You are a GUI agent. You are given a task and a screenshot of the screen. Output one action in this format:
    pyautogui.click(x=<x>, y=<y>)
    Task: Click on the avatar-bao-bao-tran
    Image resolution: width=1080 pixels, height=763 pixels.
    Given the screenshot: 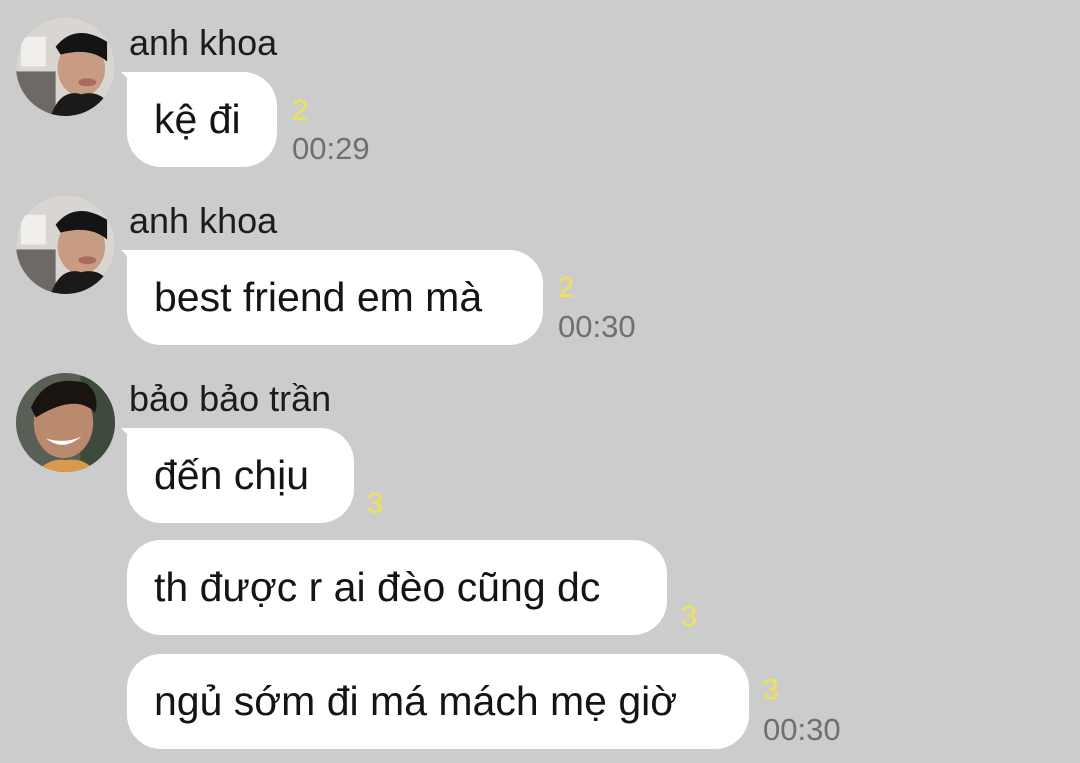 What is the action you would take?
    pyautogui.click(x=65, y=422)
    